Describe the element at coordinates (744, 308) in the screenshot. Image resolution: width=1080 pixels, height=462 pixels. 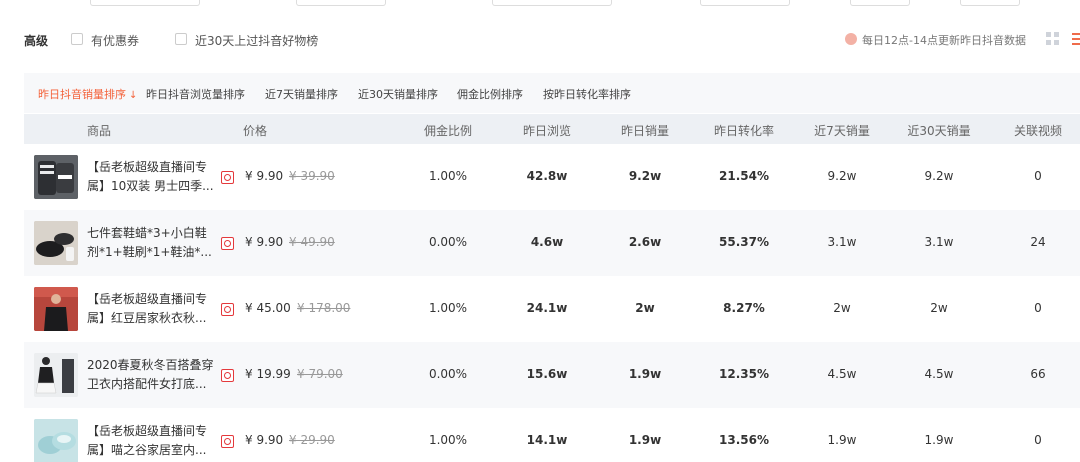
I see `yesterday-conversion: 8.27%` at that location.